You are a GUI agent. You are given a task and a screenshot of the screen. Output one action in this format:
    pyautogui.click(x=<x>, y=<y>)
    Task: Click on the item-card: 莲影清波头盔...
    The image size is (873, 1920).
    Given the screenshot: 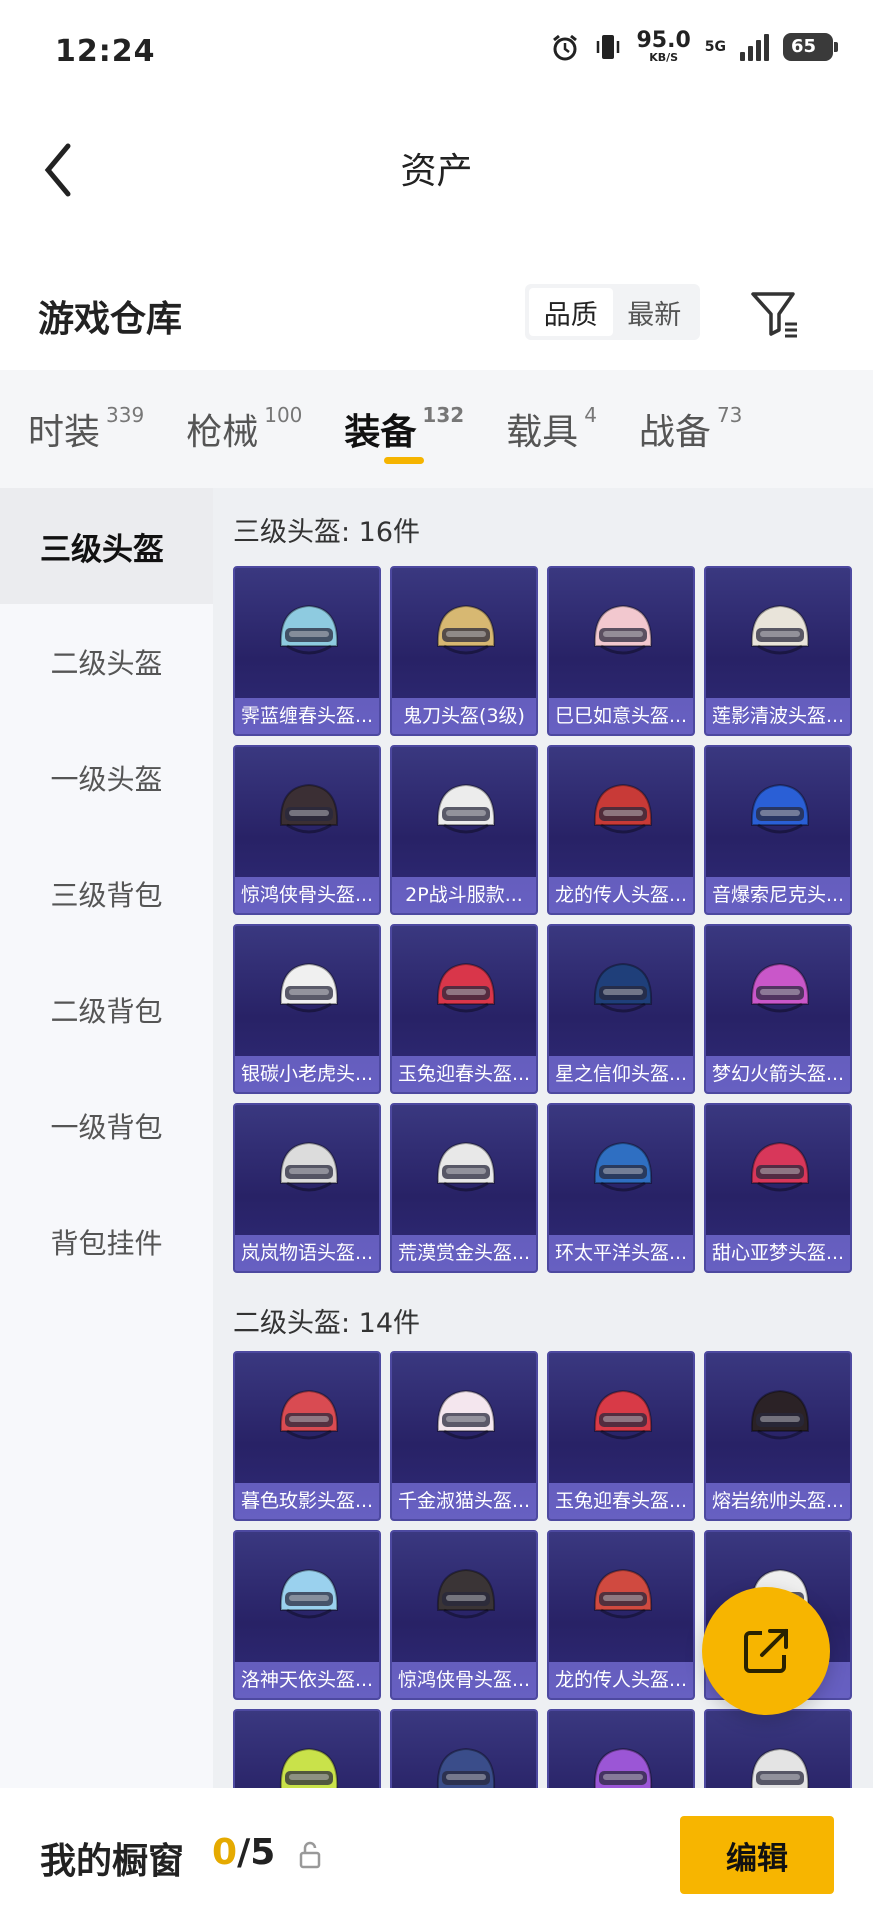 What is the action you would take?
    pyautogui.click(x=778, y=651)
    